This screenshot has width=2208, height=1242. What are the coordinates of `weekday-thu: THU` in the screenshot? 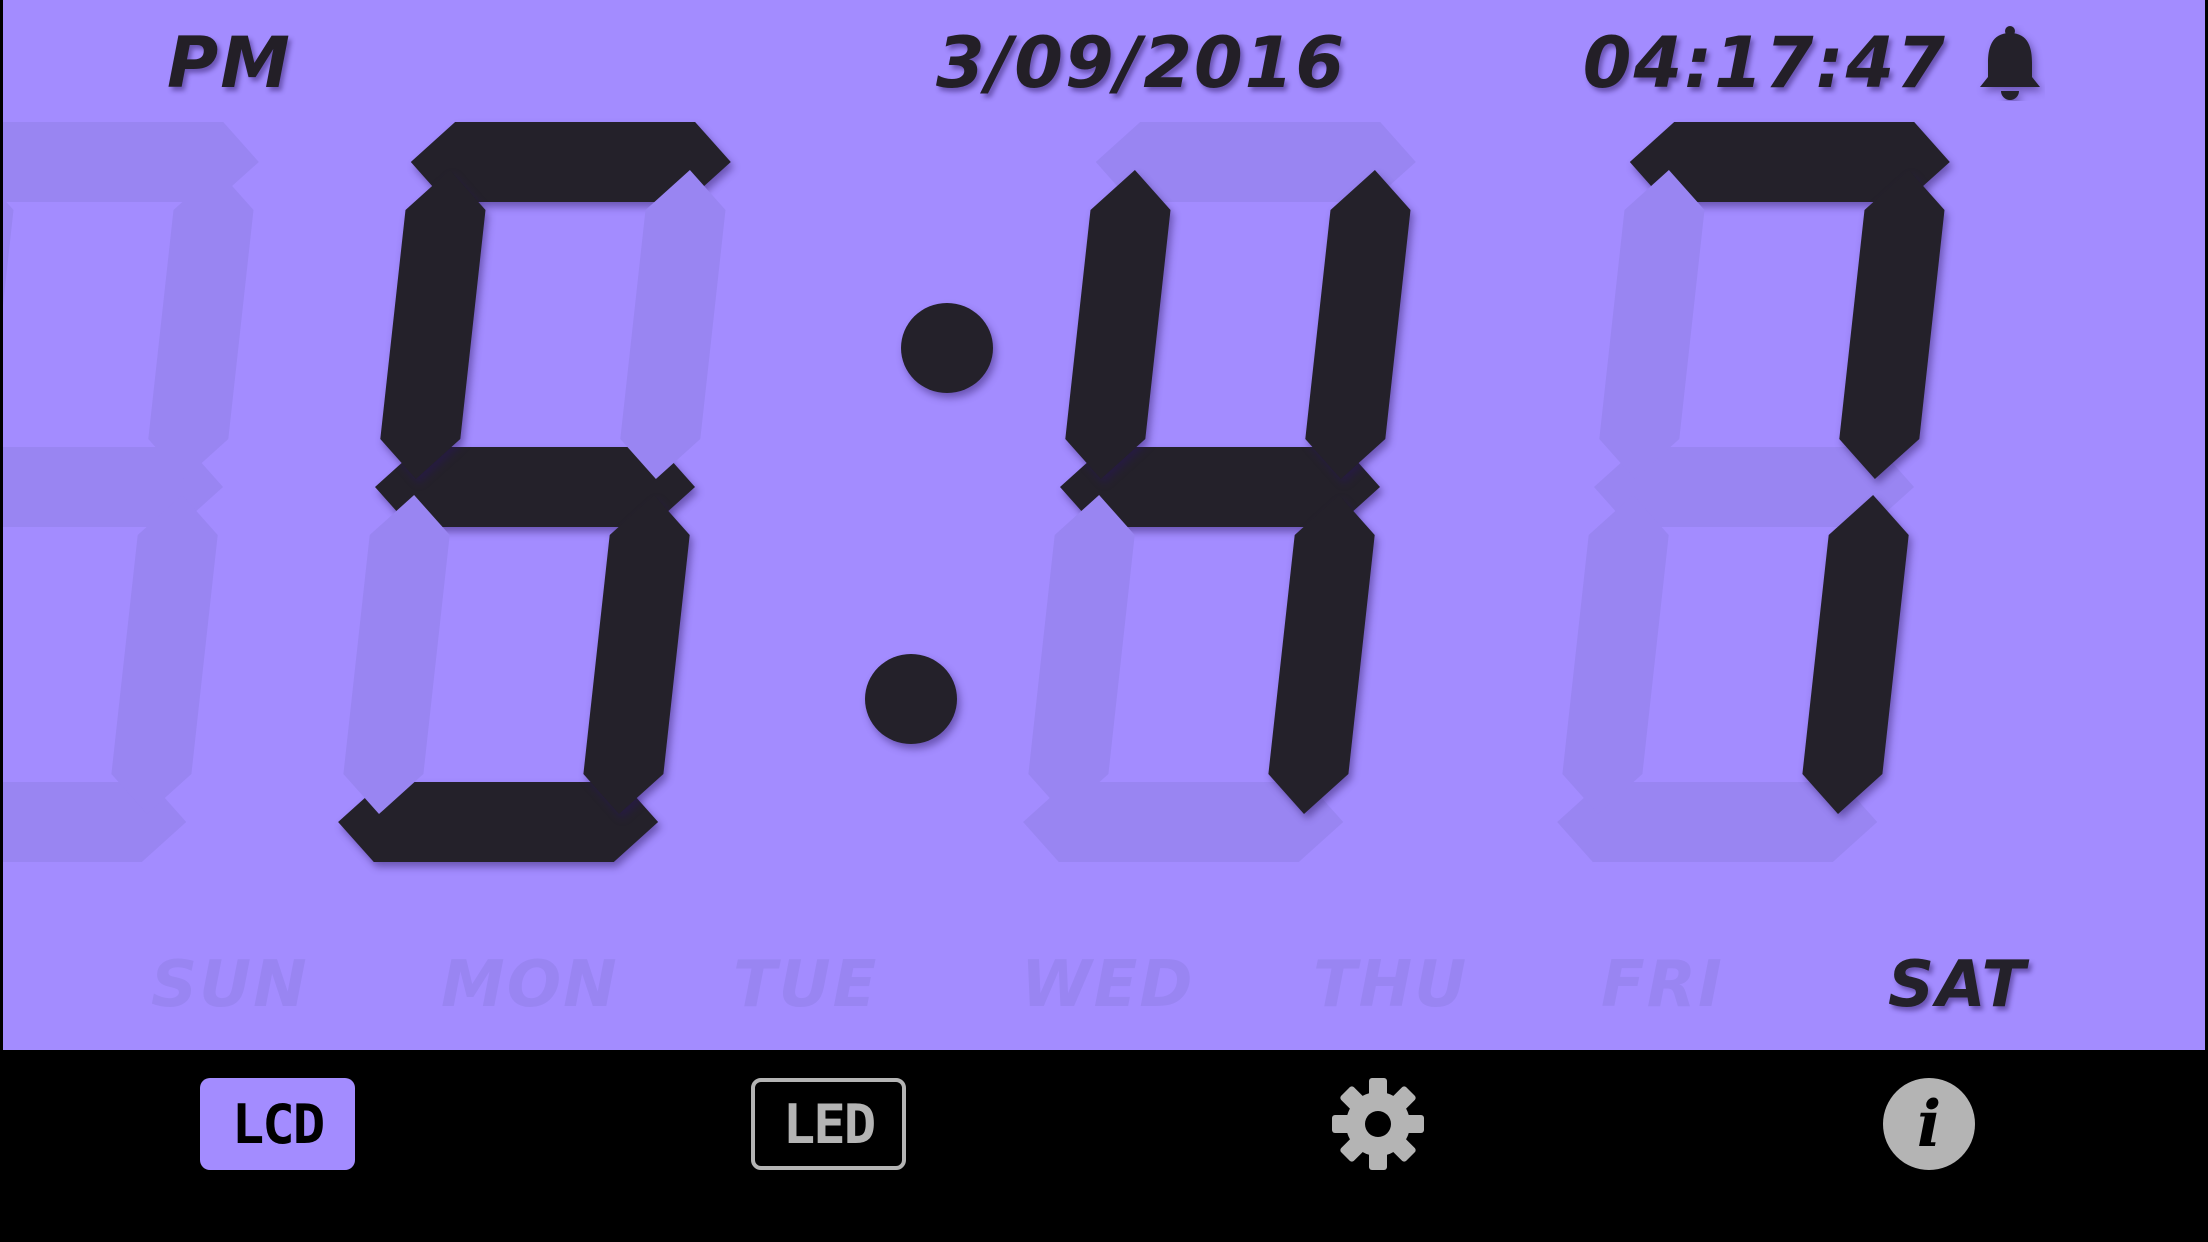 It's located at (1391, 985).